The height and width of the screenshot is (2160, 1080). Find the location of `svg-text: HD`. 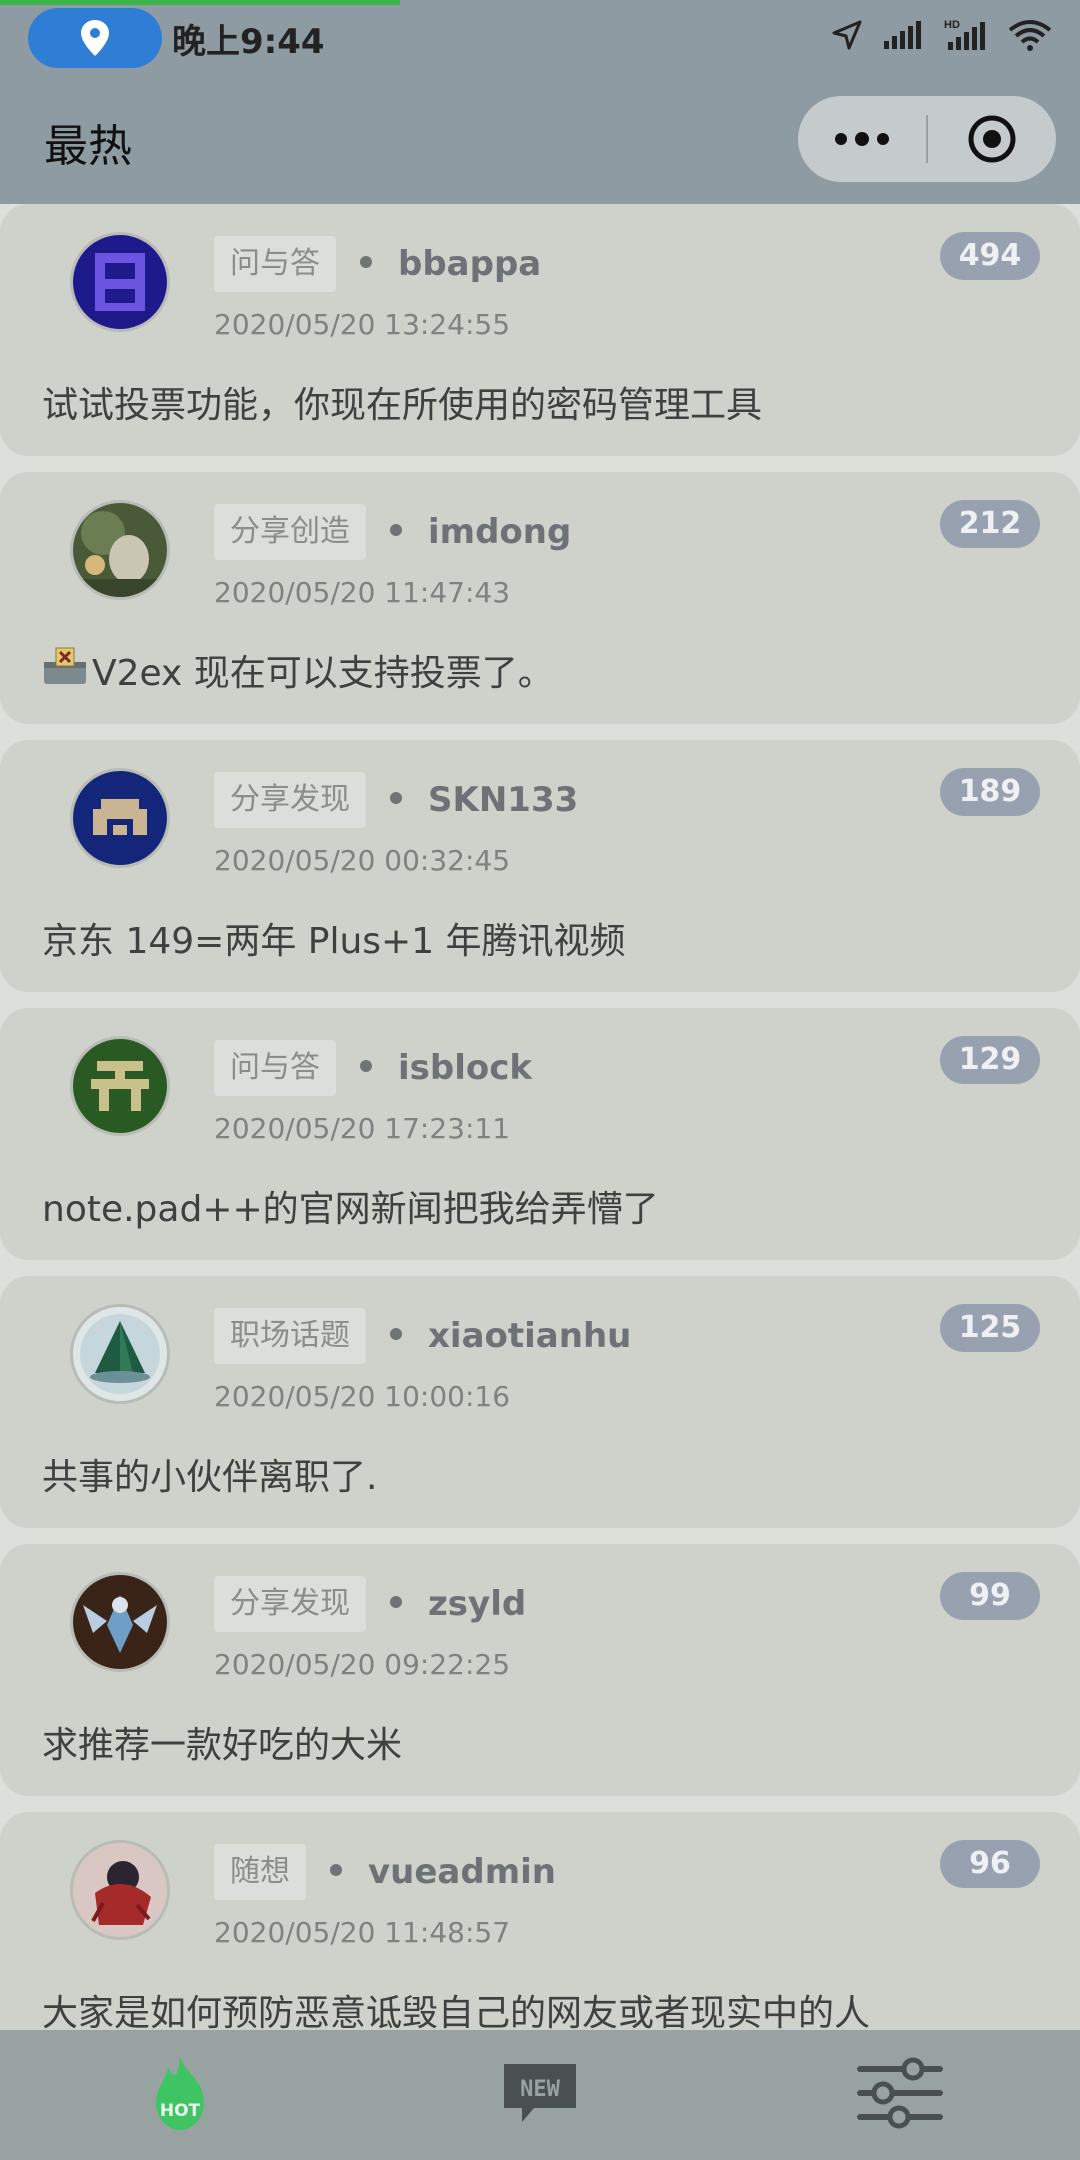

svg-text: HD is located at coordinates (952, 25).